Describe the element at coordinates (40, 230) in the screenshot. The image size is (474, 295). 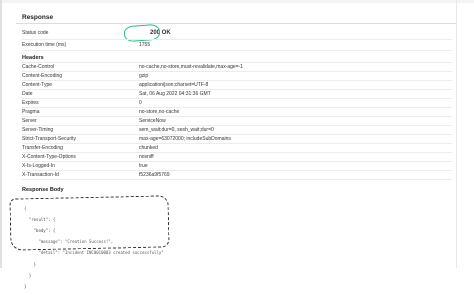
I see `code-line: "body": {` at that location.